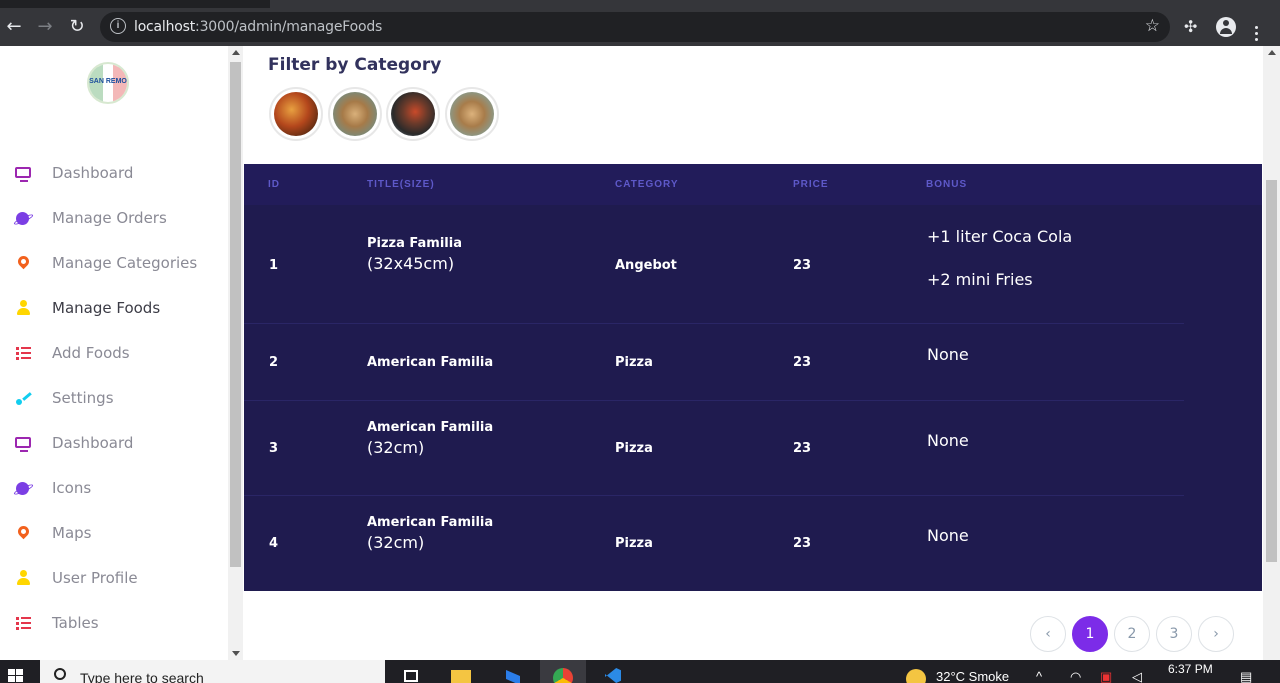 The width and height of the screenshot is (1280, 683). I want to click on header-title: TITLE(SIZE), so click(401, 184).